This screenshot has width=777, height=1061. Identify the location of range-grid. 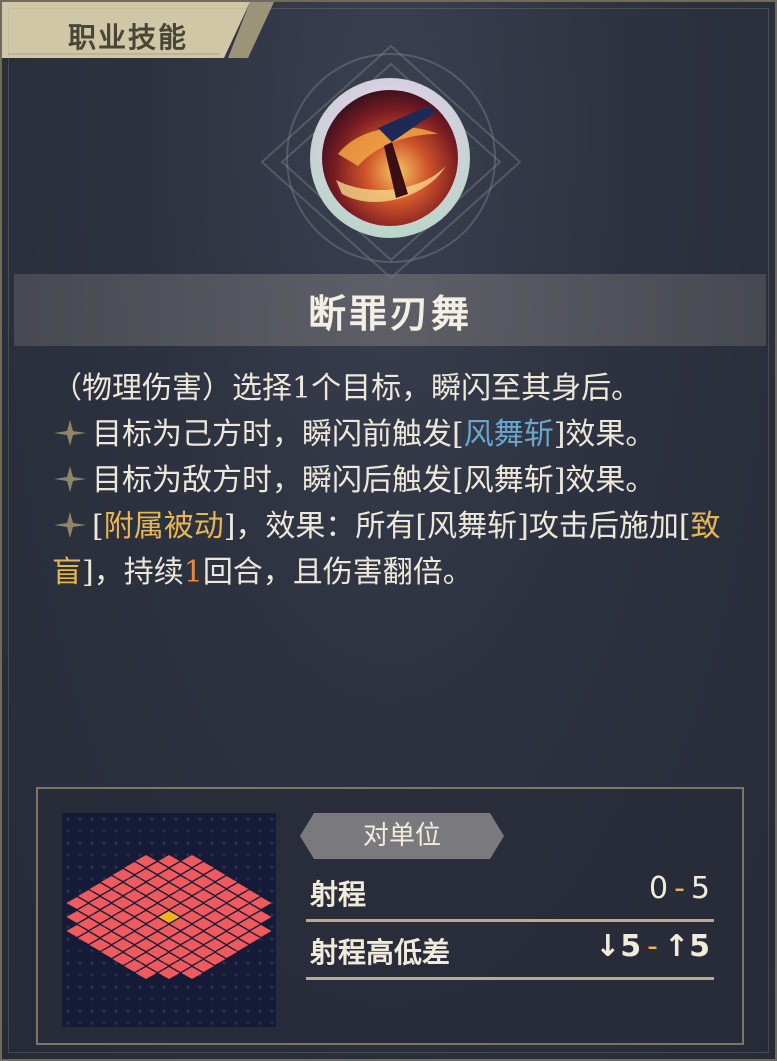
(169, 920).